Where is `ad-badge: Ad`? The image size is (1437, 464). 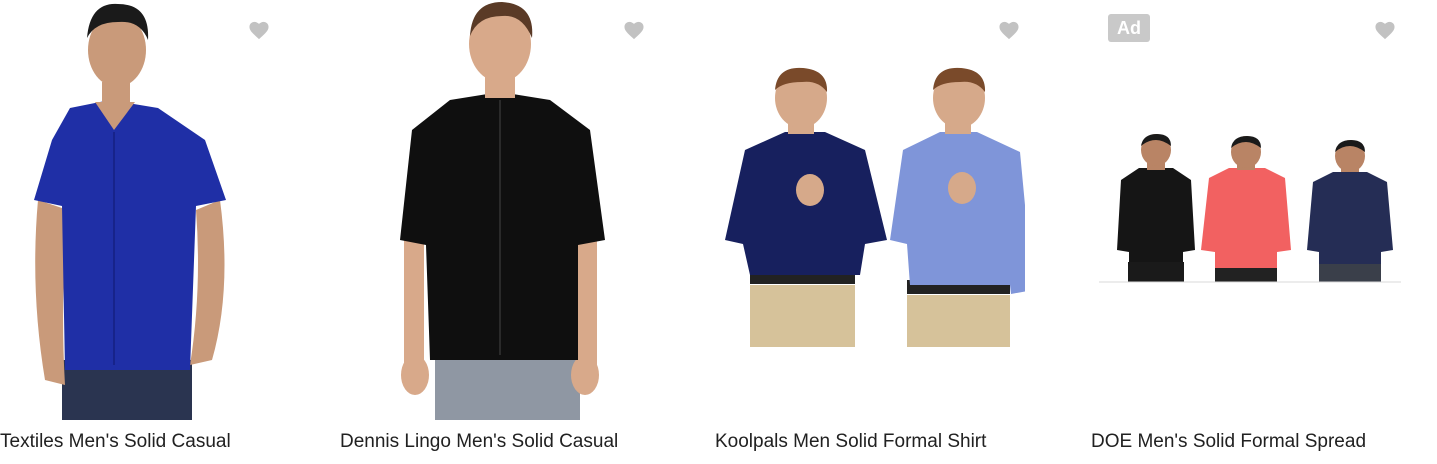
ad-badge: Ad is located at coordinates (1129, 28).